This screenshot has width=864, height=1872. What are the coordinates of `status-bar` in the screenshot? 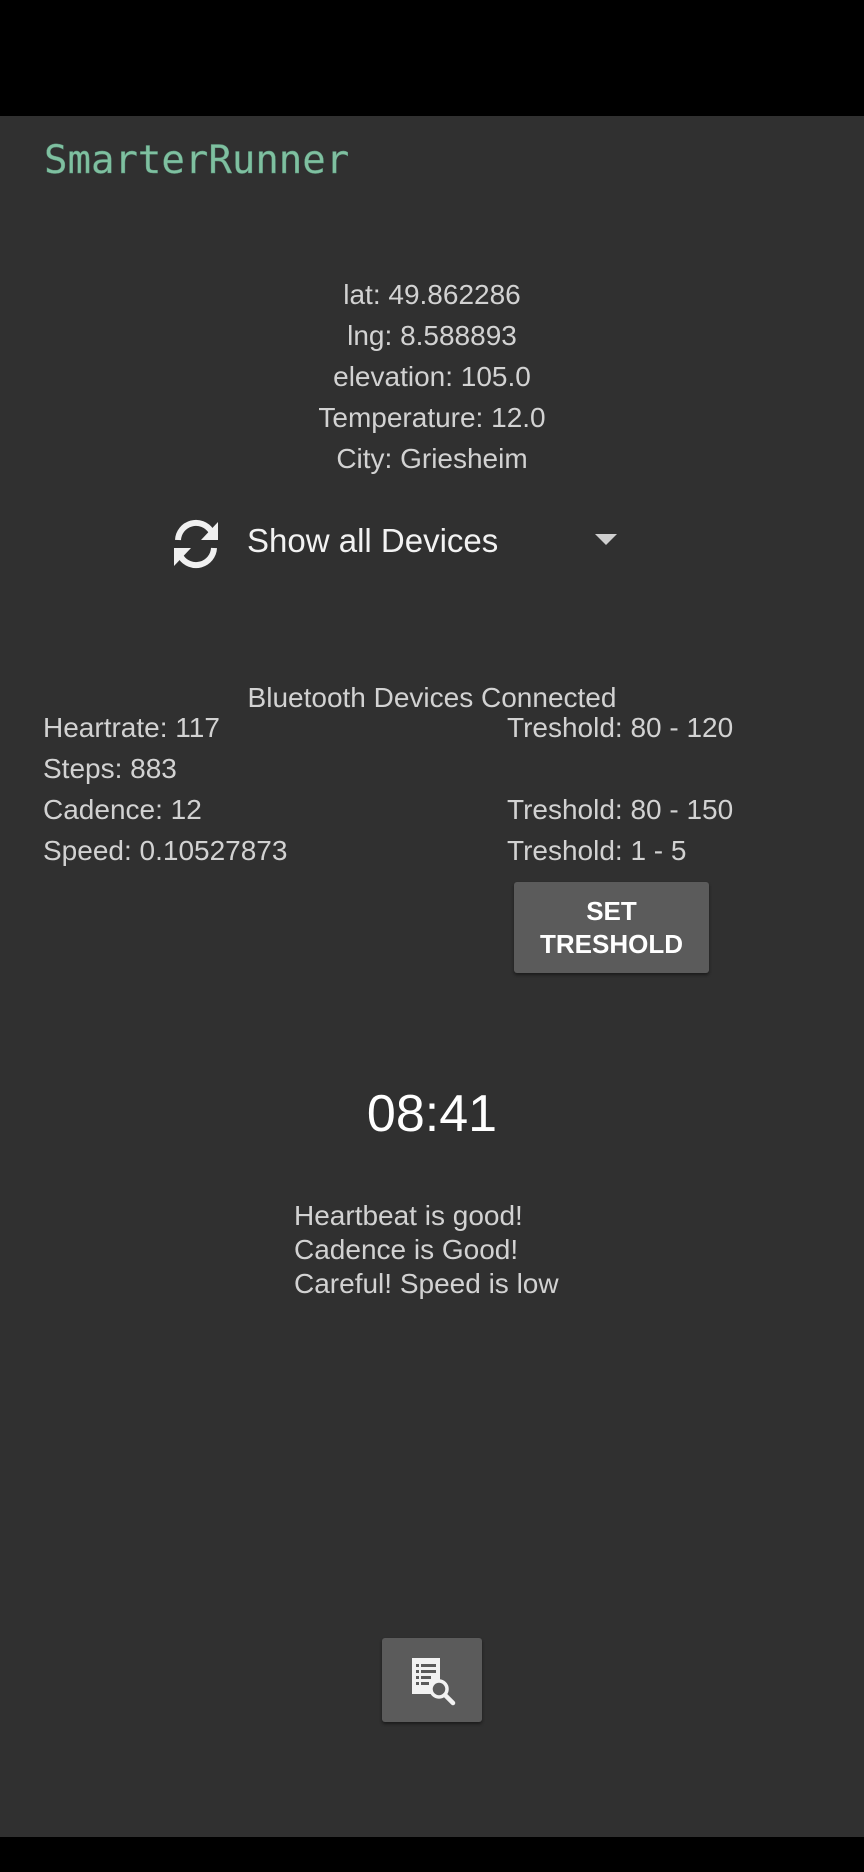 It's located at (432, 58).